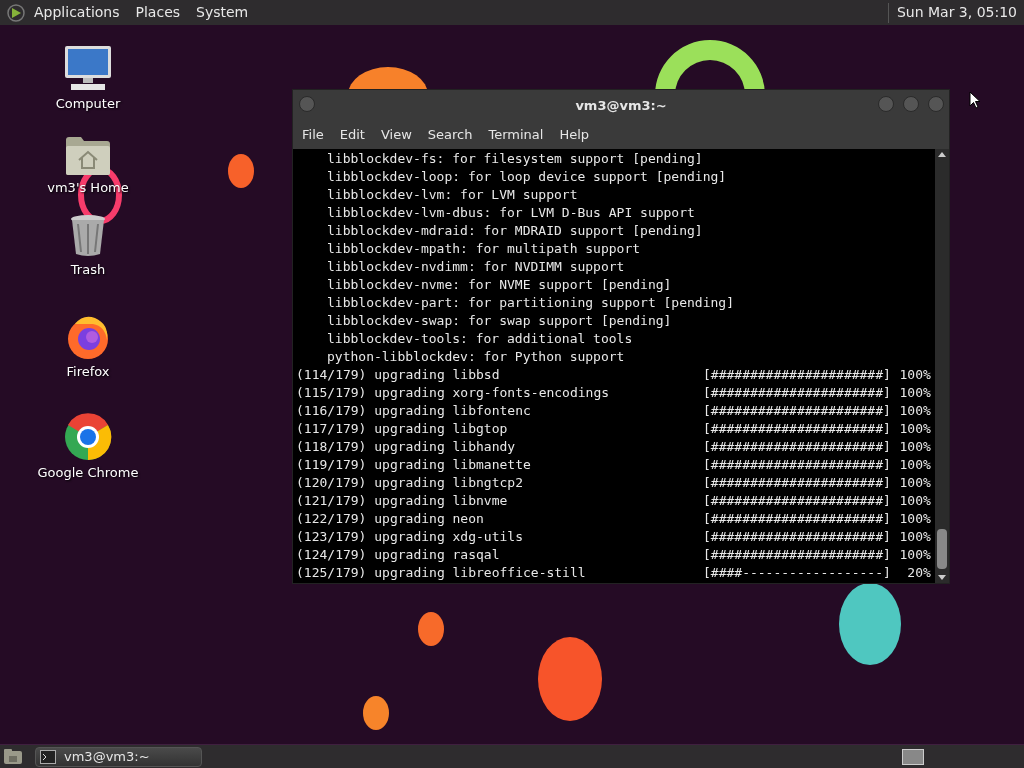 The width and height of the screenshot is (1024, 768). Describe the element at coordinates (352, 135) in the screenshot. I see `menu-item: Edit` at that location.